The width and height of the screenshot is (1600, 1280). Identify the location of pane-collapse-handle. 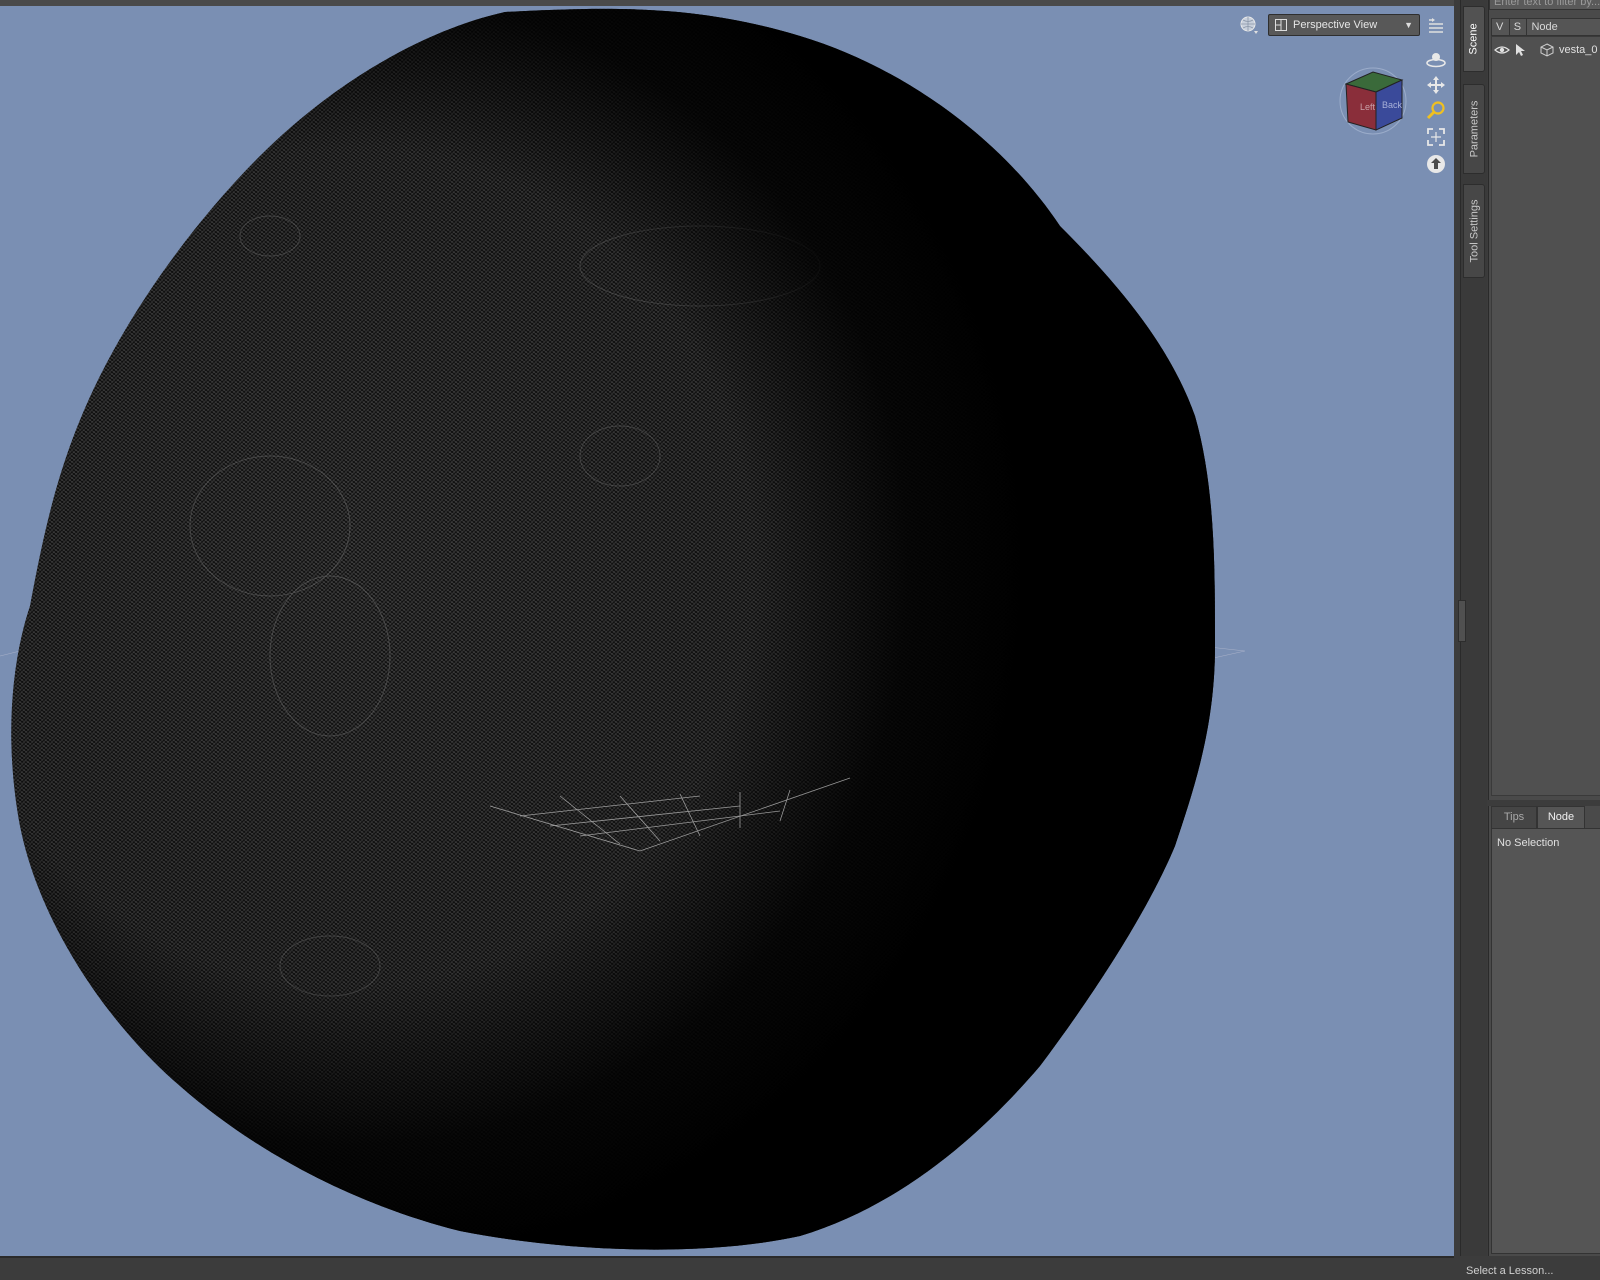
(1462, 621).